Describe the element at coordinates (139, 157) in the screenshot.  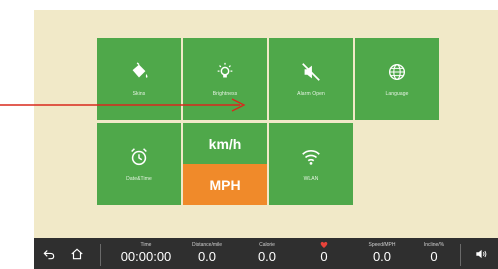
I see `alarm-clock-icon` at that location.